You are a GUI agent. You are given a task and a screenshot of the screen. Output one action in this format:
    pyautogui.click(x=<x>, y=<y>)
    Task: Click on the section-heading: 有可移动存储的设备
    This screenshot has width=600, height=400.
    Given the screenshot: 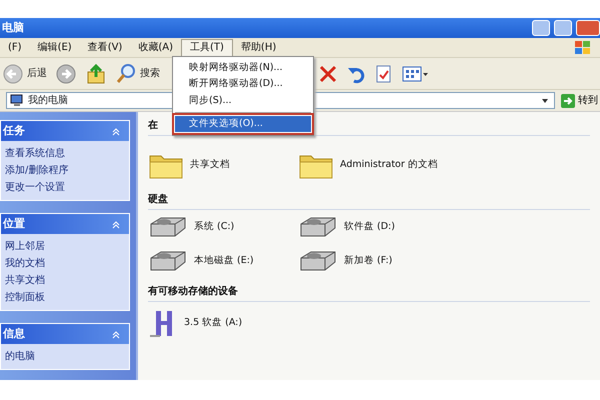 What is the action you would take?
    pyautogui.click(x=369, y=293)
    